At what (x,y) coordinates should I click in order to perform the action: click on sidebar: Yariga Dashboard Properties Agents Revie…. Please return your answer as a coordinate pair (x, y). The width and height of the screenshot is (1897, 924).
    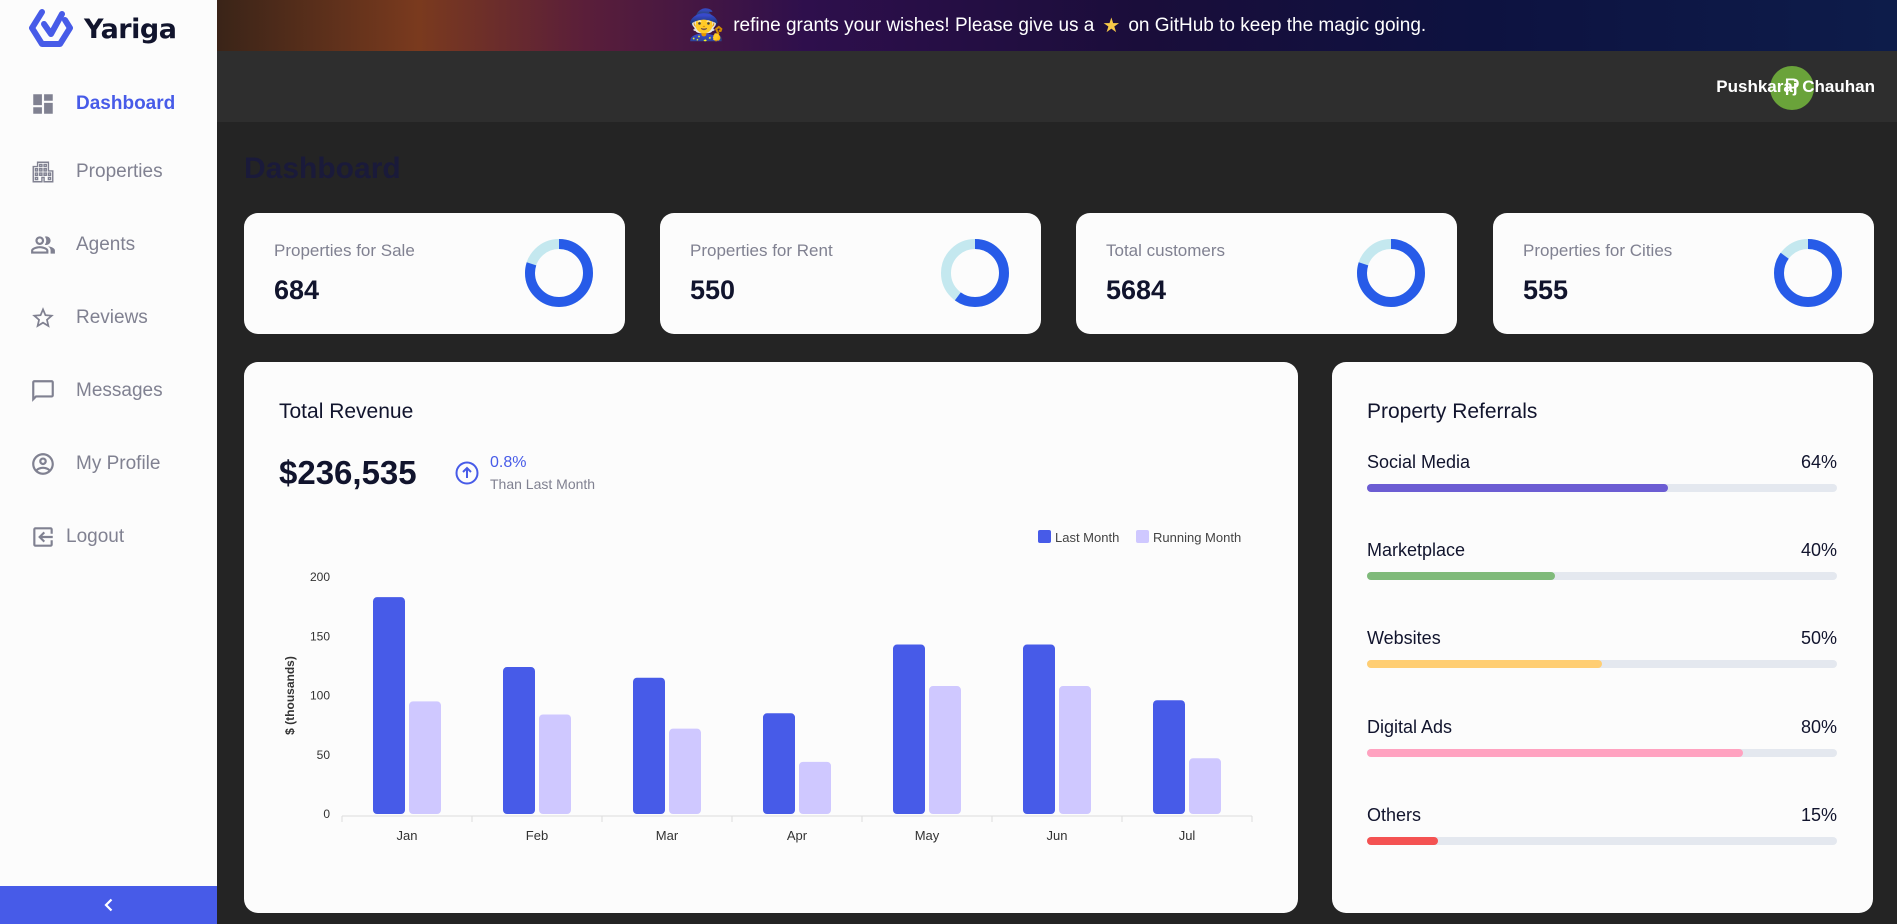
    Looking at the image, I should click on (108, 462).